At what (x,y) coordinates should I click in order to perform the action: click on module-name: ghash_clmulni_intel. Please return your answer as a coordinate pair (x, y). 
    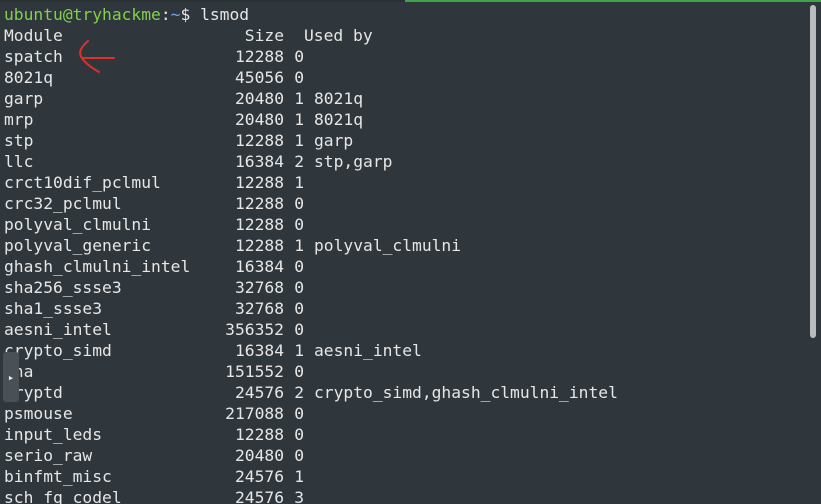
    Looking at the image, I should click on (97, 266).